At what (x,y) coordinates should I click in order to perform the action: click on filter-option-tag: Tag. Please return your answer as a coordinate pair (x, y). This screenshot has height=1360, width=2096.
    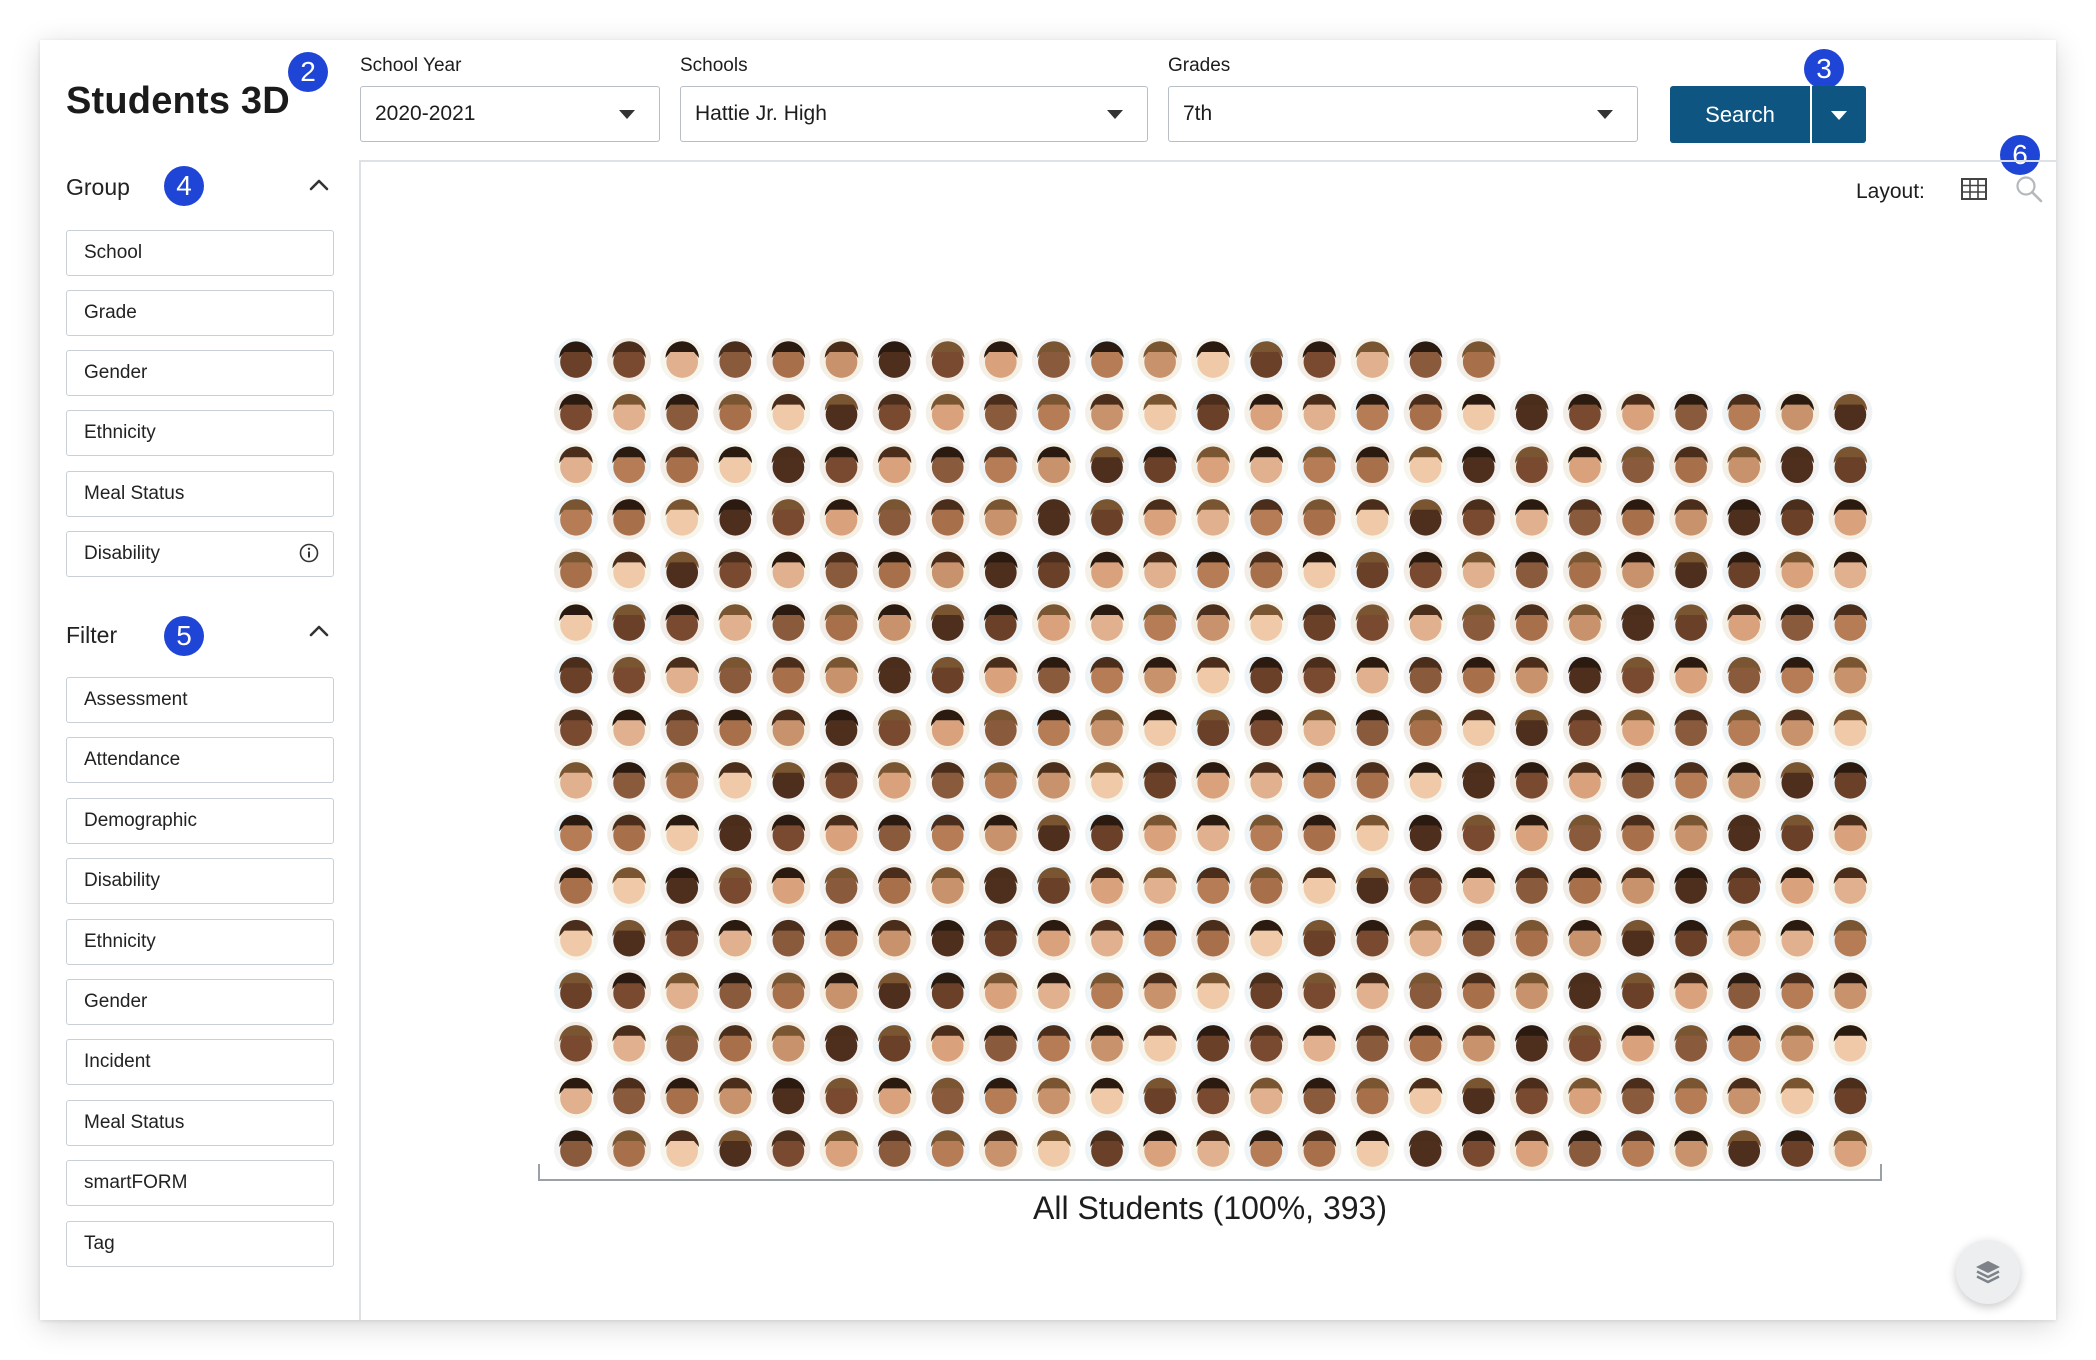
    Looking at the image, I should click on (200, 1244).